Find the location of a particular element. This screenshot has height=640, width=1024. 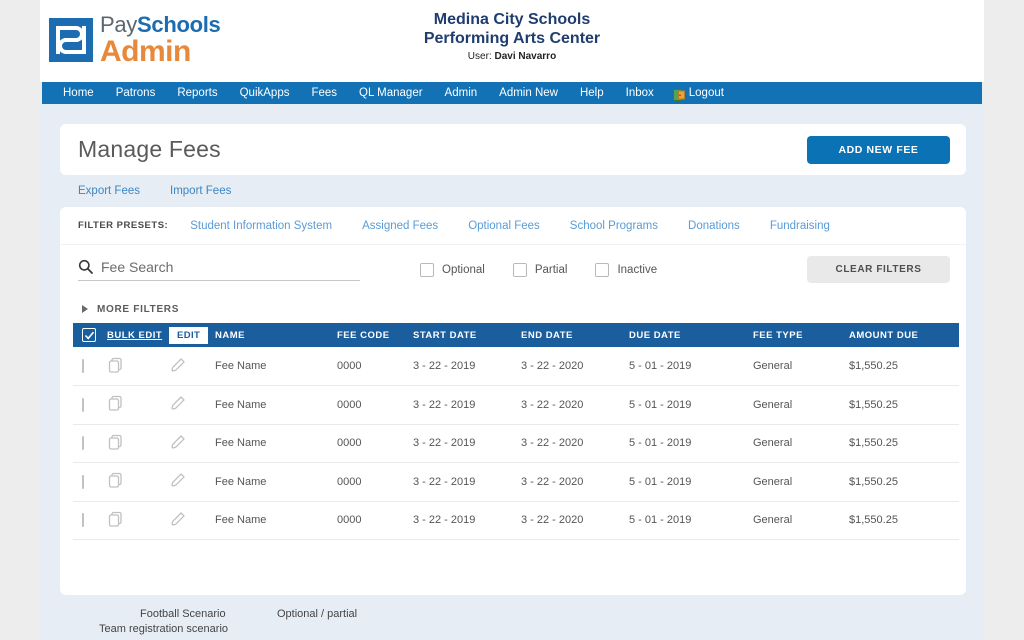

preset-student-information-system: Student Information System is located at coordinates (261, 226).